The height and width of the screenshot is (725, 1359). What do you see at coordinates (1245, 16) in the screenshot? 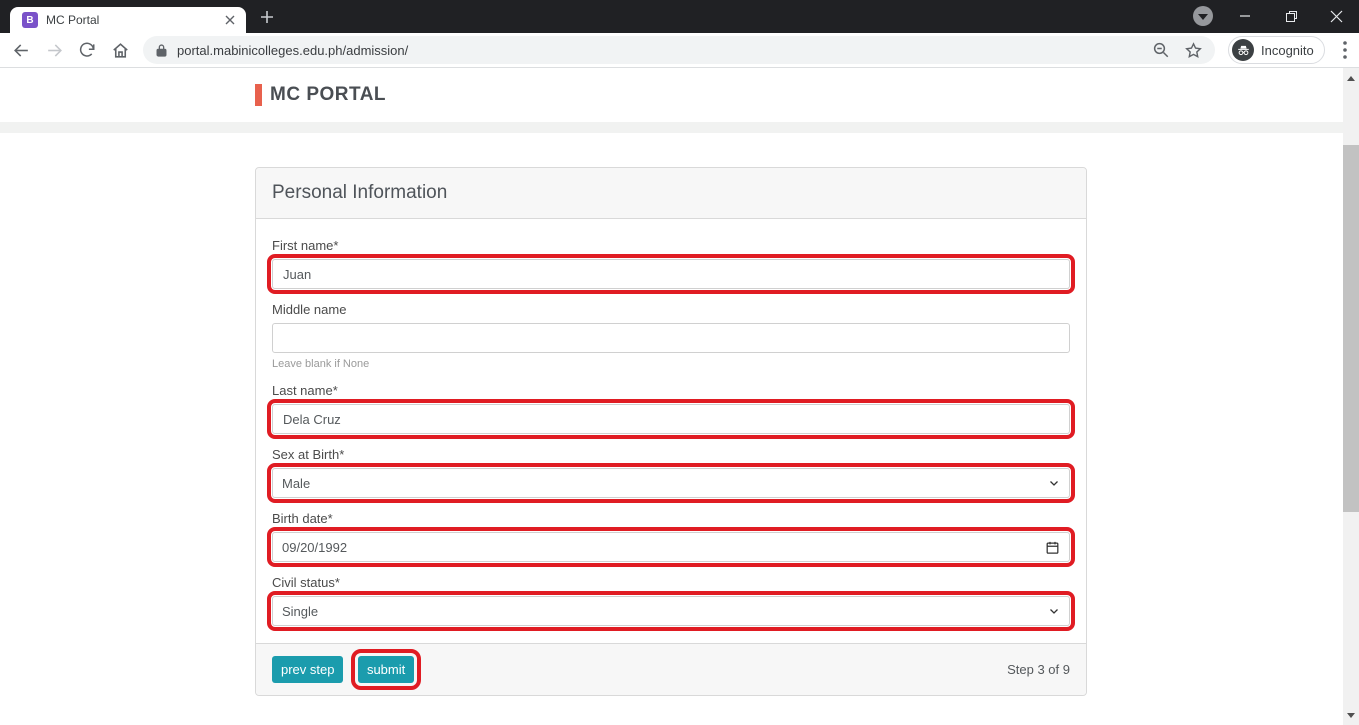
I see `window-minimize-button` at bounding box center [1245, 16].